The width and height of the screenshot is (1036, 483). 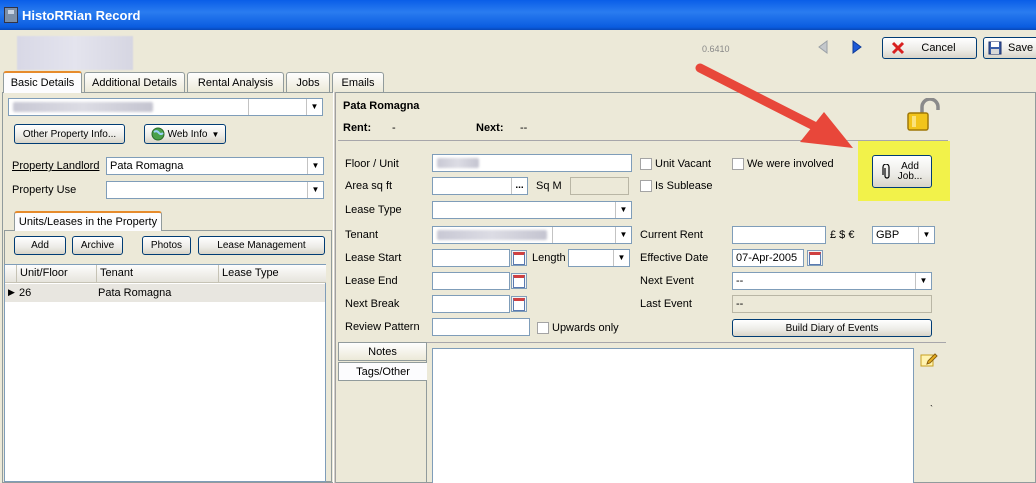 What do you see at coordinates (42, 82) in the screenshot?
I see `tab-basic-details: Basic Details` at bounding box center [42, 82].